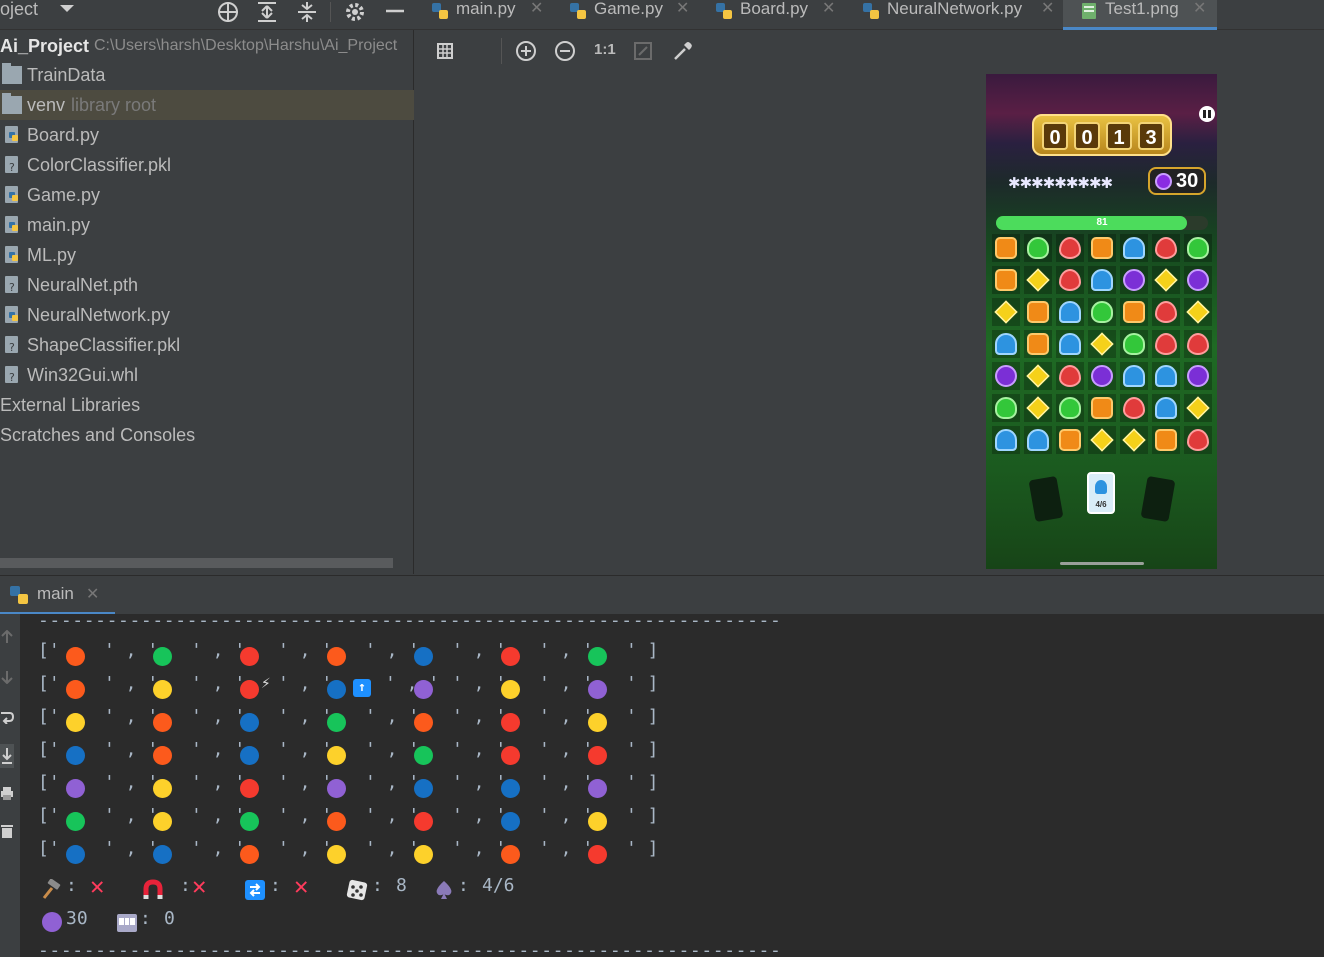  I want to click on gear-icon, so click(355, 12).